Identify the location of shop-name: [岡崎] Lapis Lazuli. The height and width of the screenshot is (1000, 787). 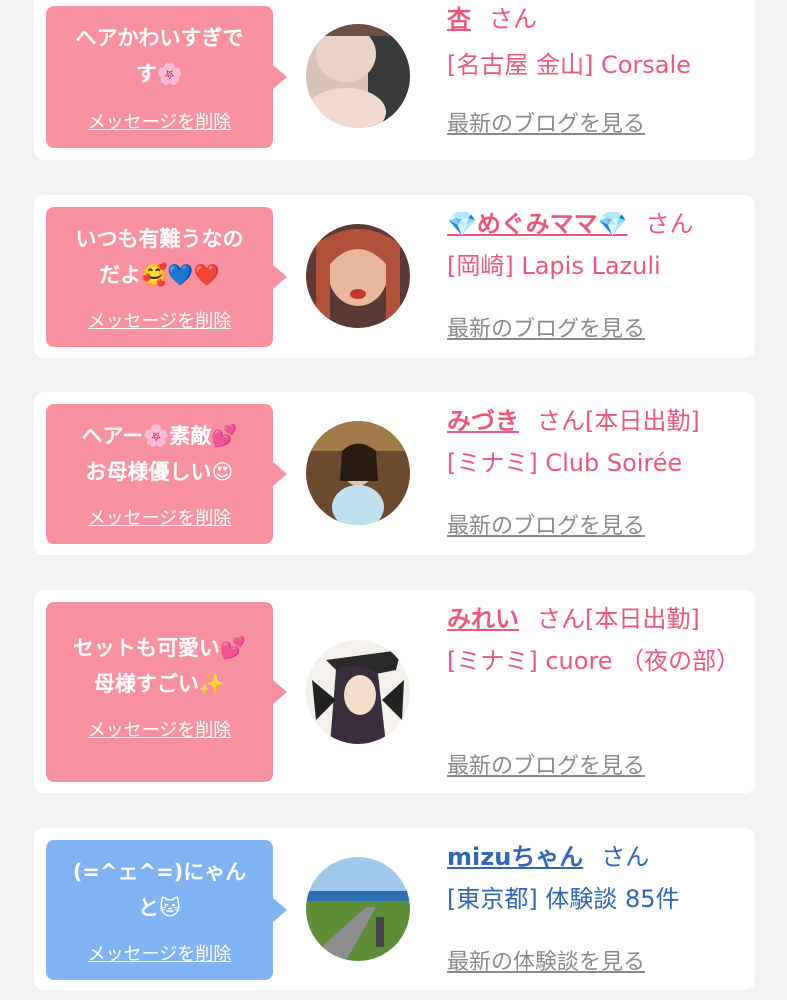
(554, 266).